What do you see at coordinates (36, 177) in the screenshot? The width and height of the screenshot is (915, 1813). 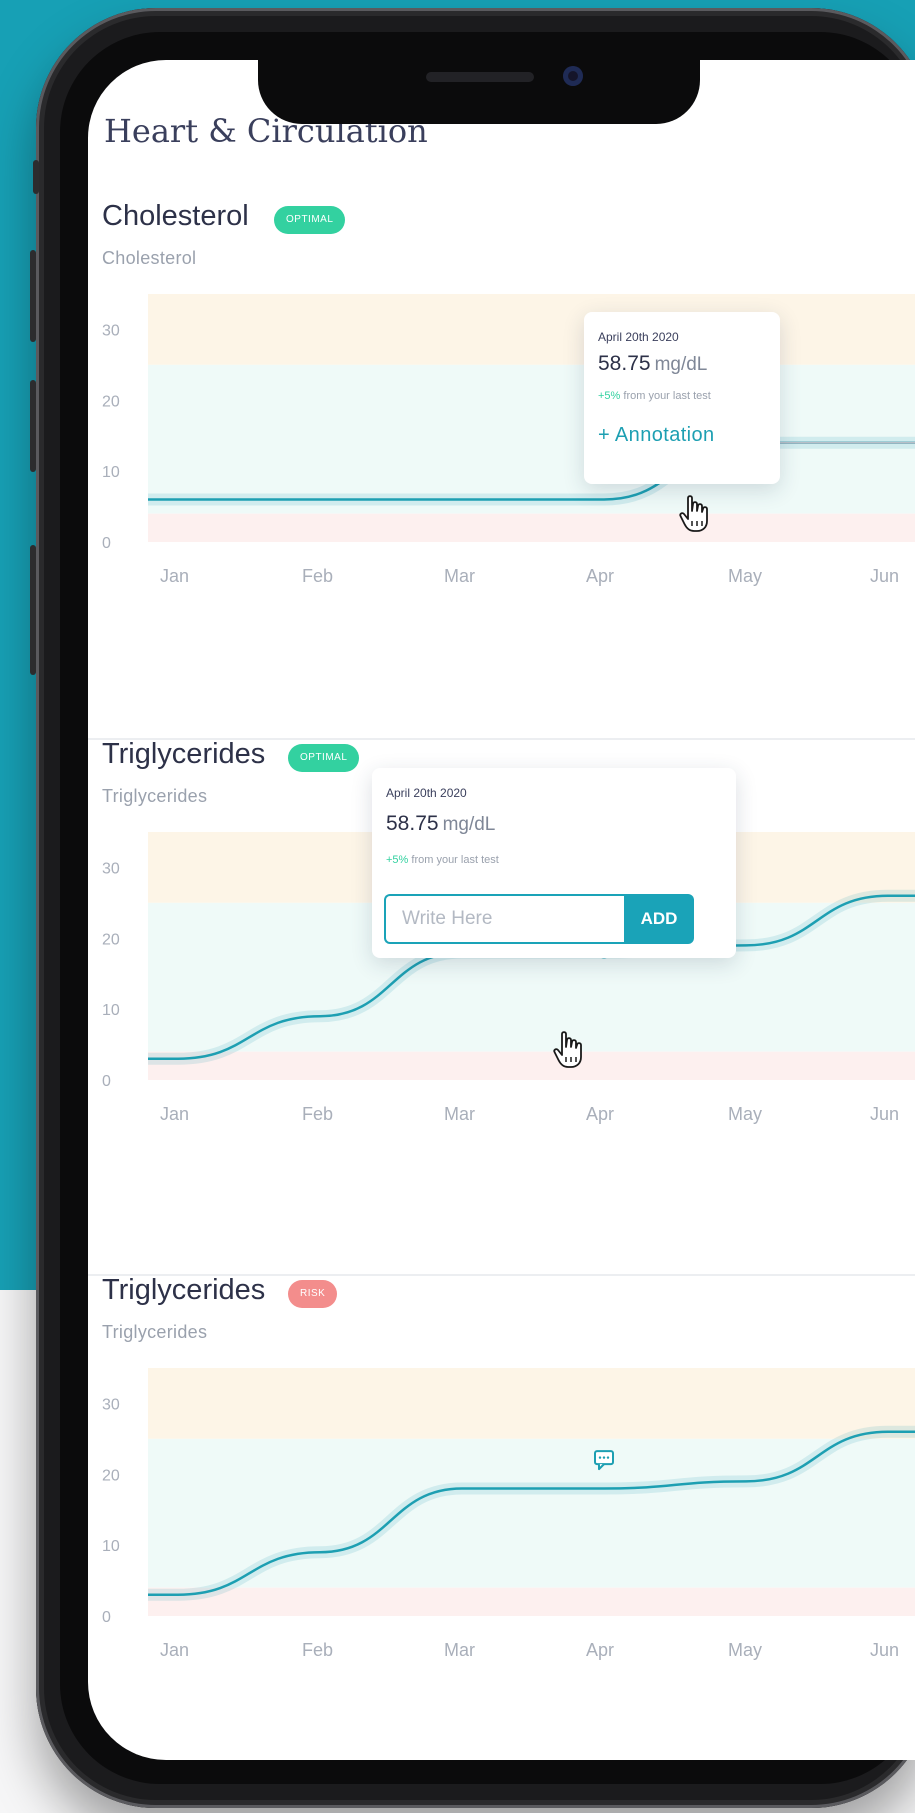 I see `mute-switch` at bounding box center [36, 177].